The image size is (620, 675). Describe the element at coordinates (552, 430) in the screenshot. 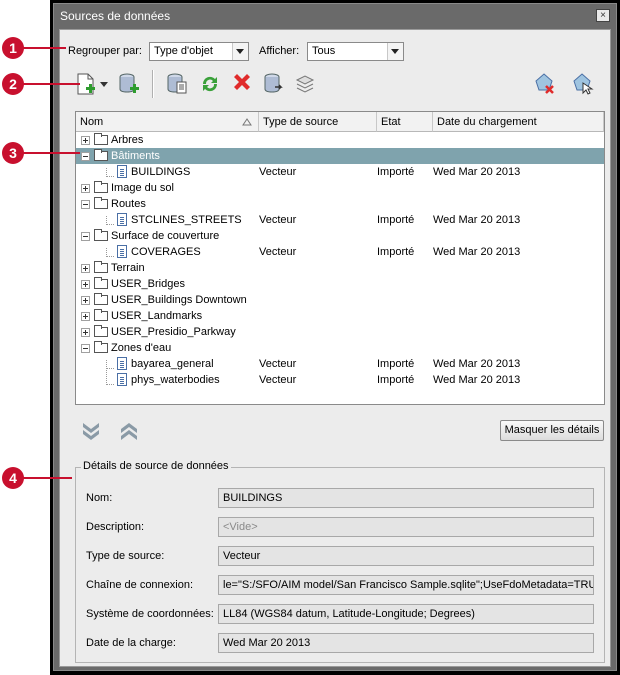

I see `hide-details-button: Masquer les détails` at that location.